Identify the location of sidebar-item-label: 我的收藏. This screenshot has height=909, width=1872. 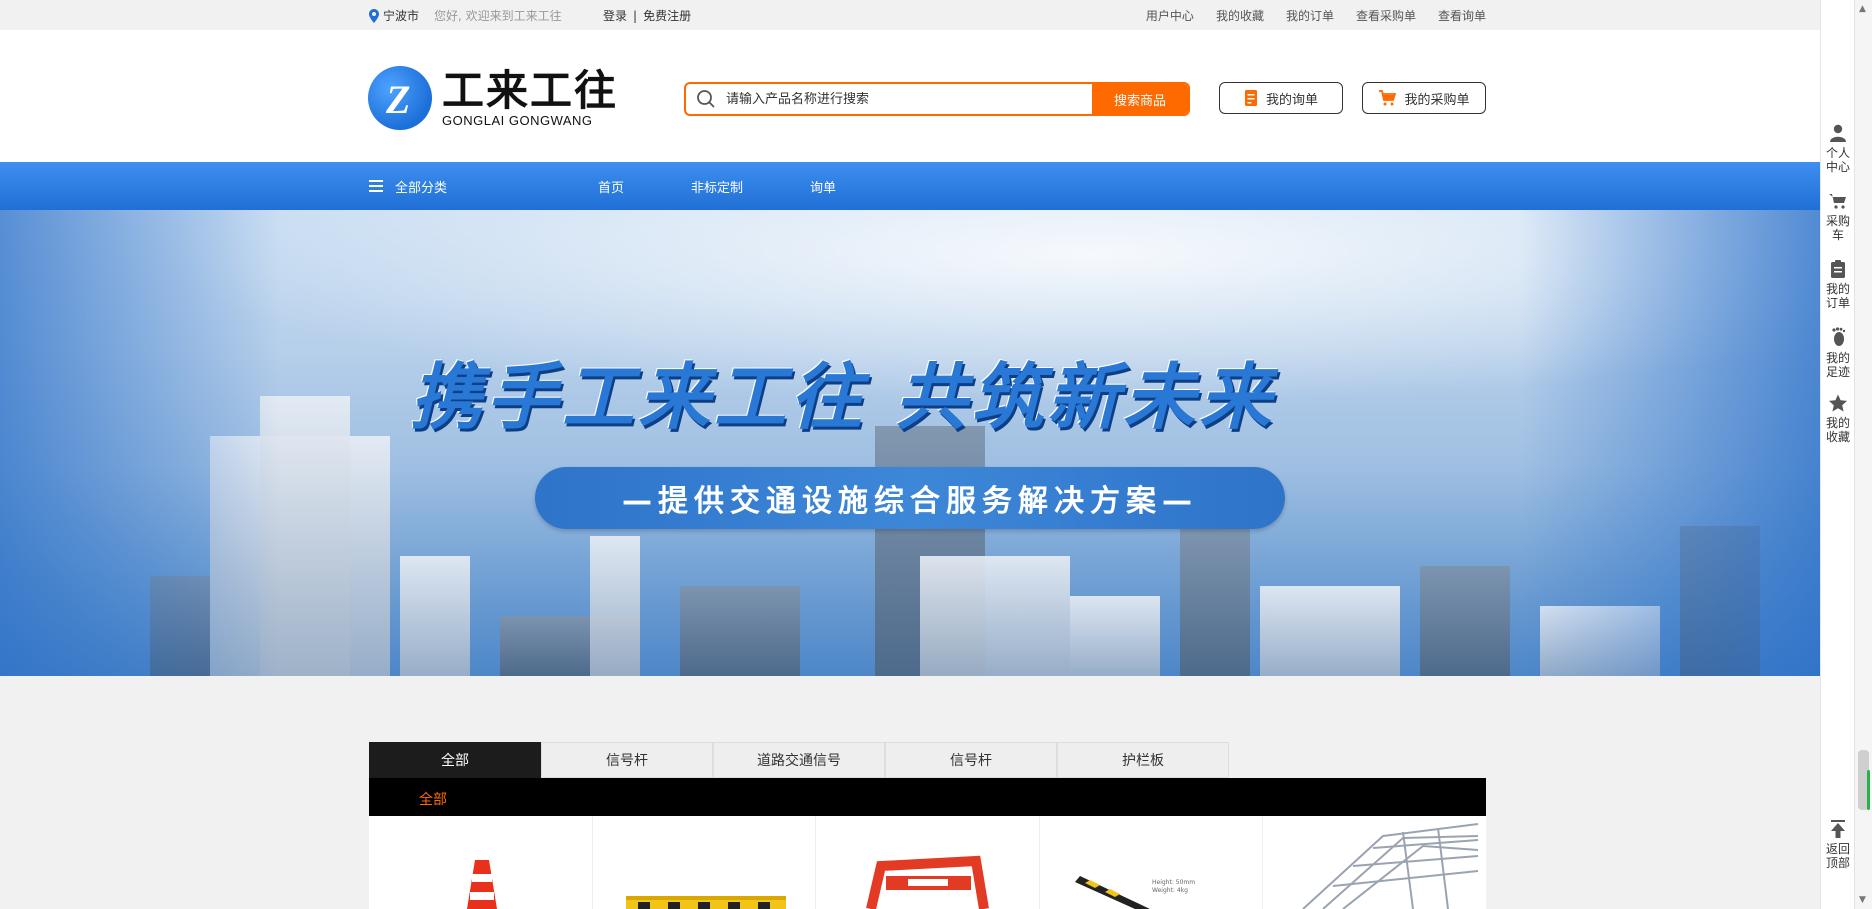
(1837, 430).